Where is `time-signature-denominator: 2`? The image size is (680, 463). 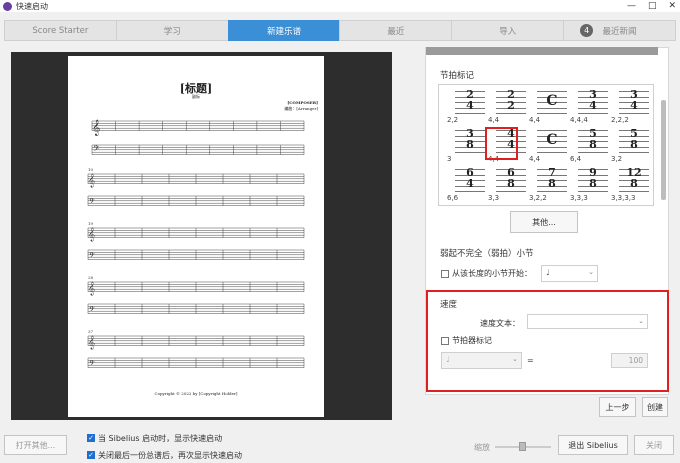 time-signature-denominator: 2 is located at coordinates (511, 105).